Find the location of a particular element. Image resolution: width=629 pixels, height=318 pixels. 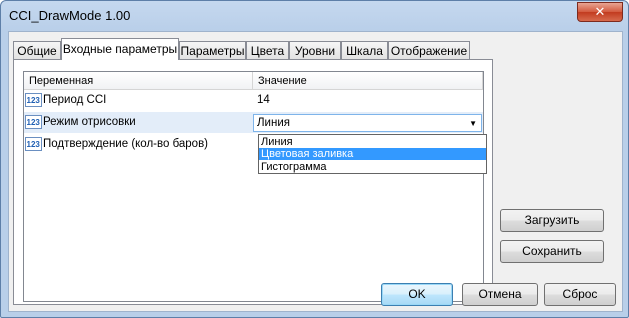

tab-display: Отображение is located at coordinates (429, 50).